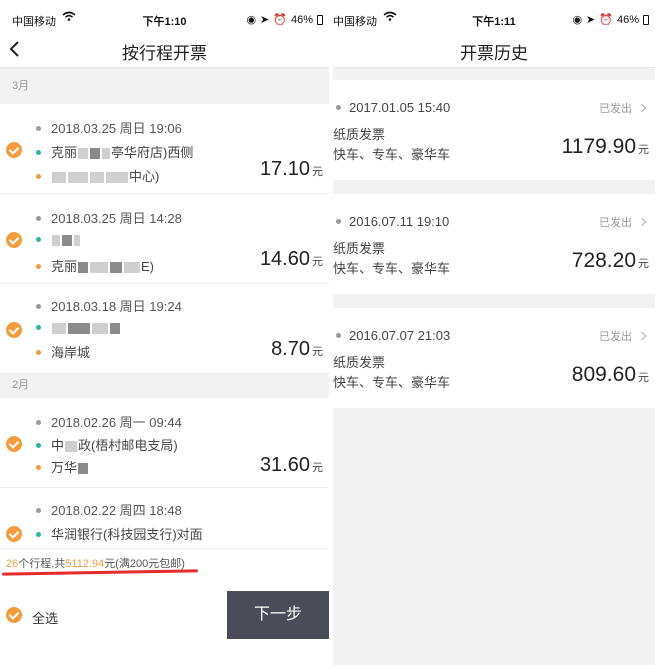  I want to click on trip-price: 8.70, so click(290, 349).